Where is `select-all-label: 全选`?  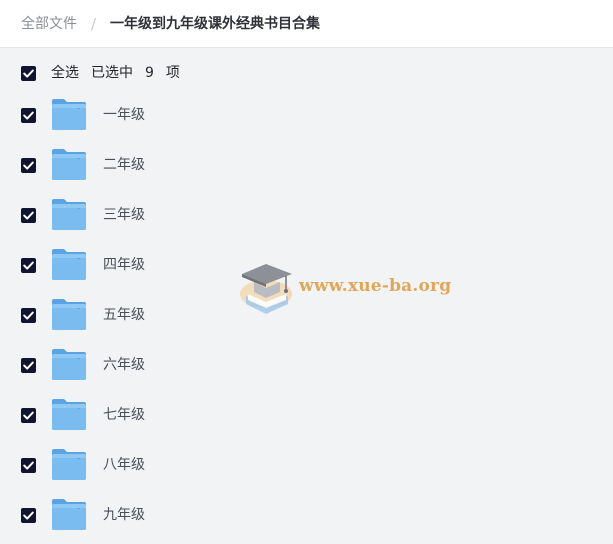
select-all-label: 全选 is located at coordinates (65, 73).